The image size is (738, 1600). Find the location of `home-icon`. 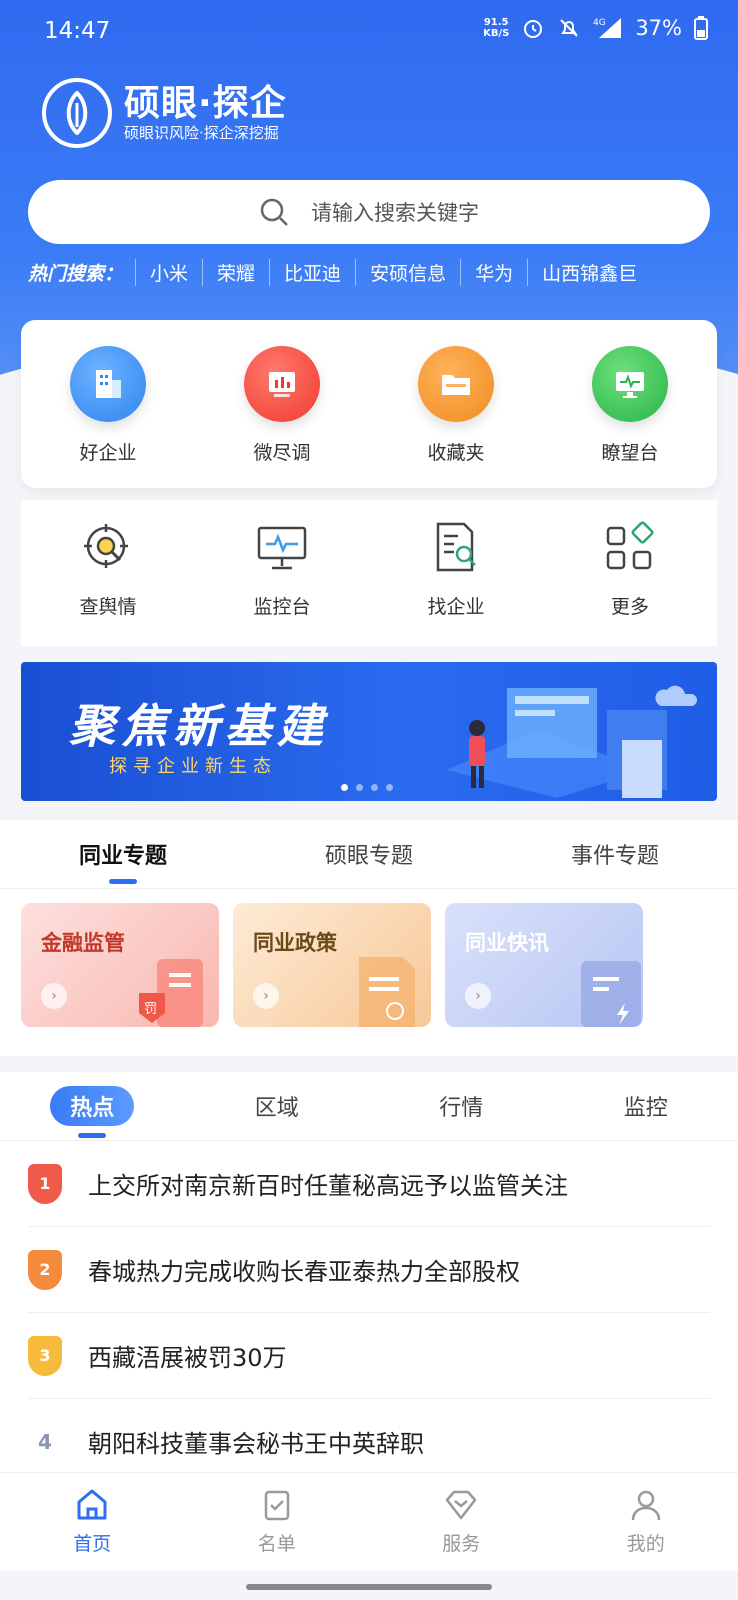

home-icon is located at coordinates (92, 1504).